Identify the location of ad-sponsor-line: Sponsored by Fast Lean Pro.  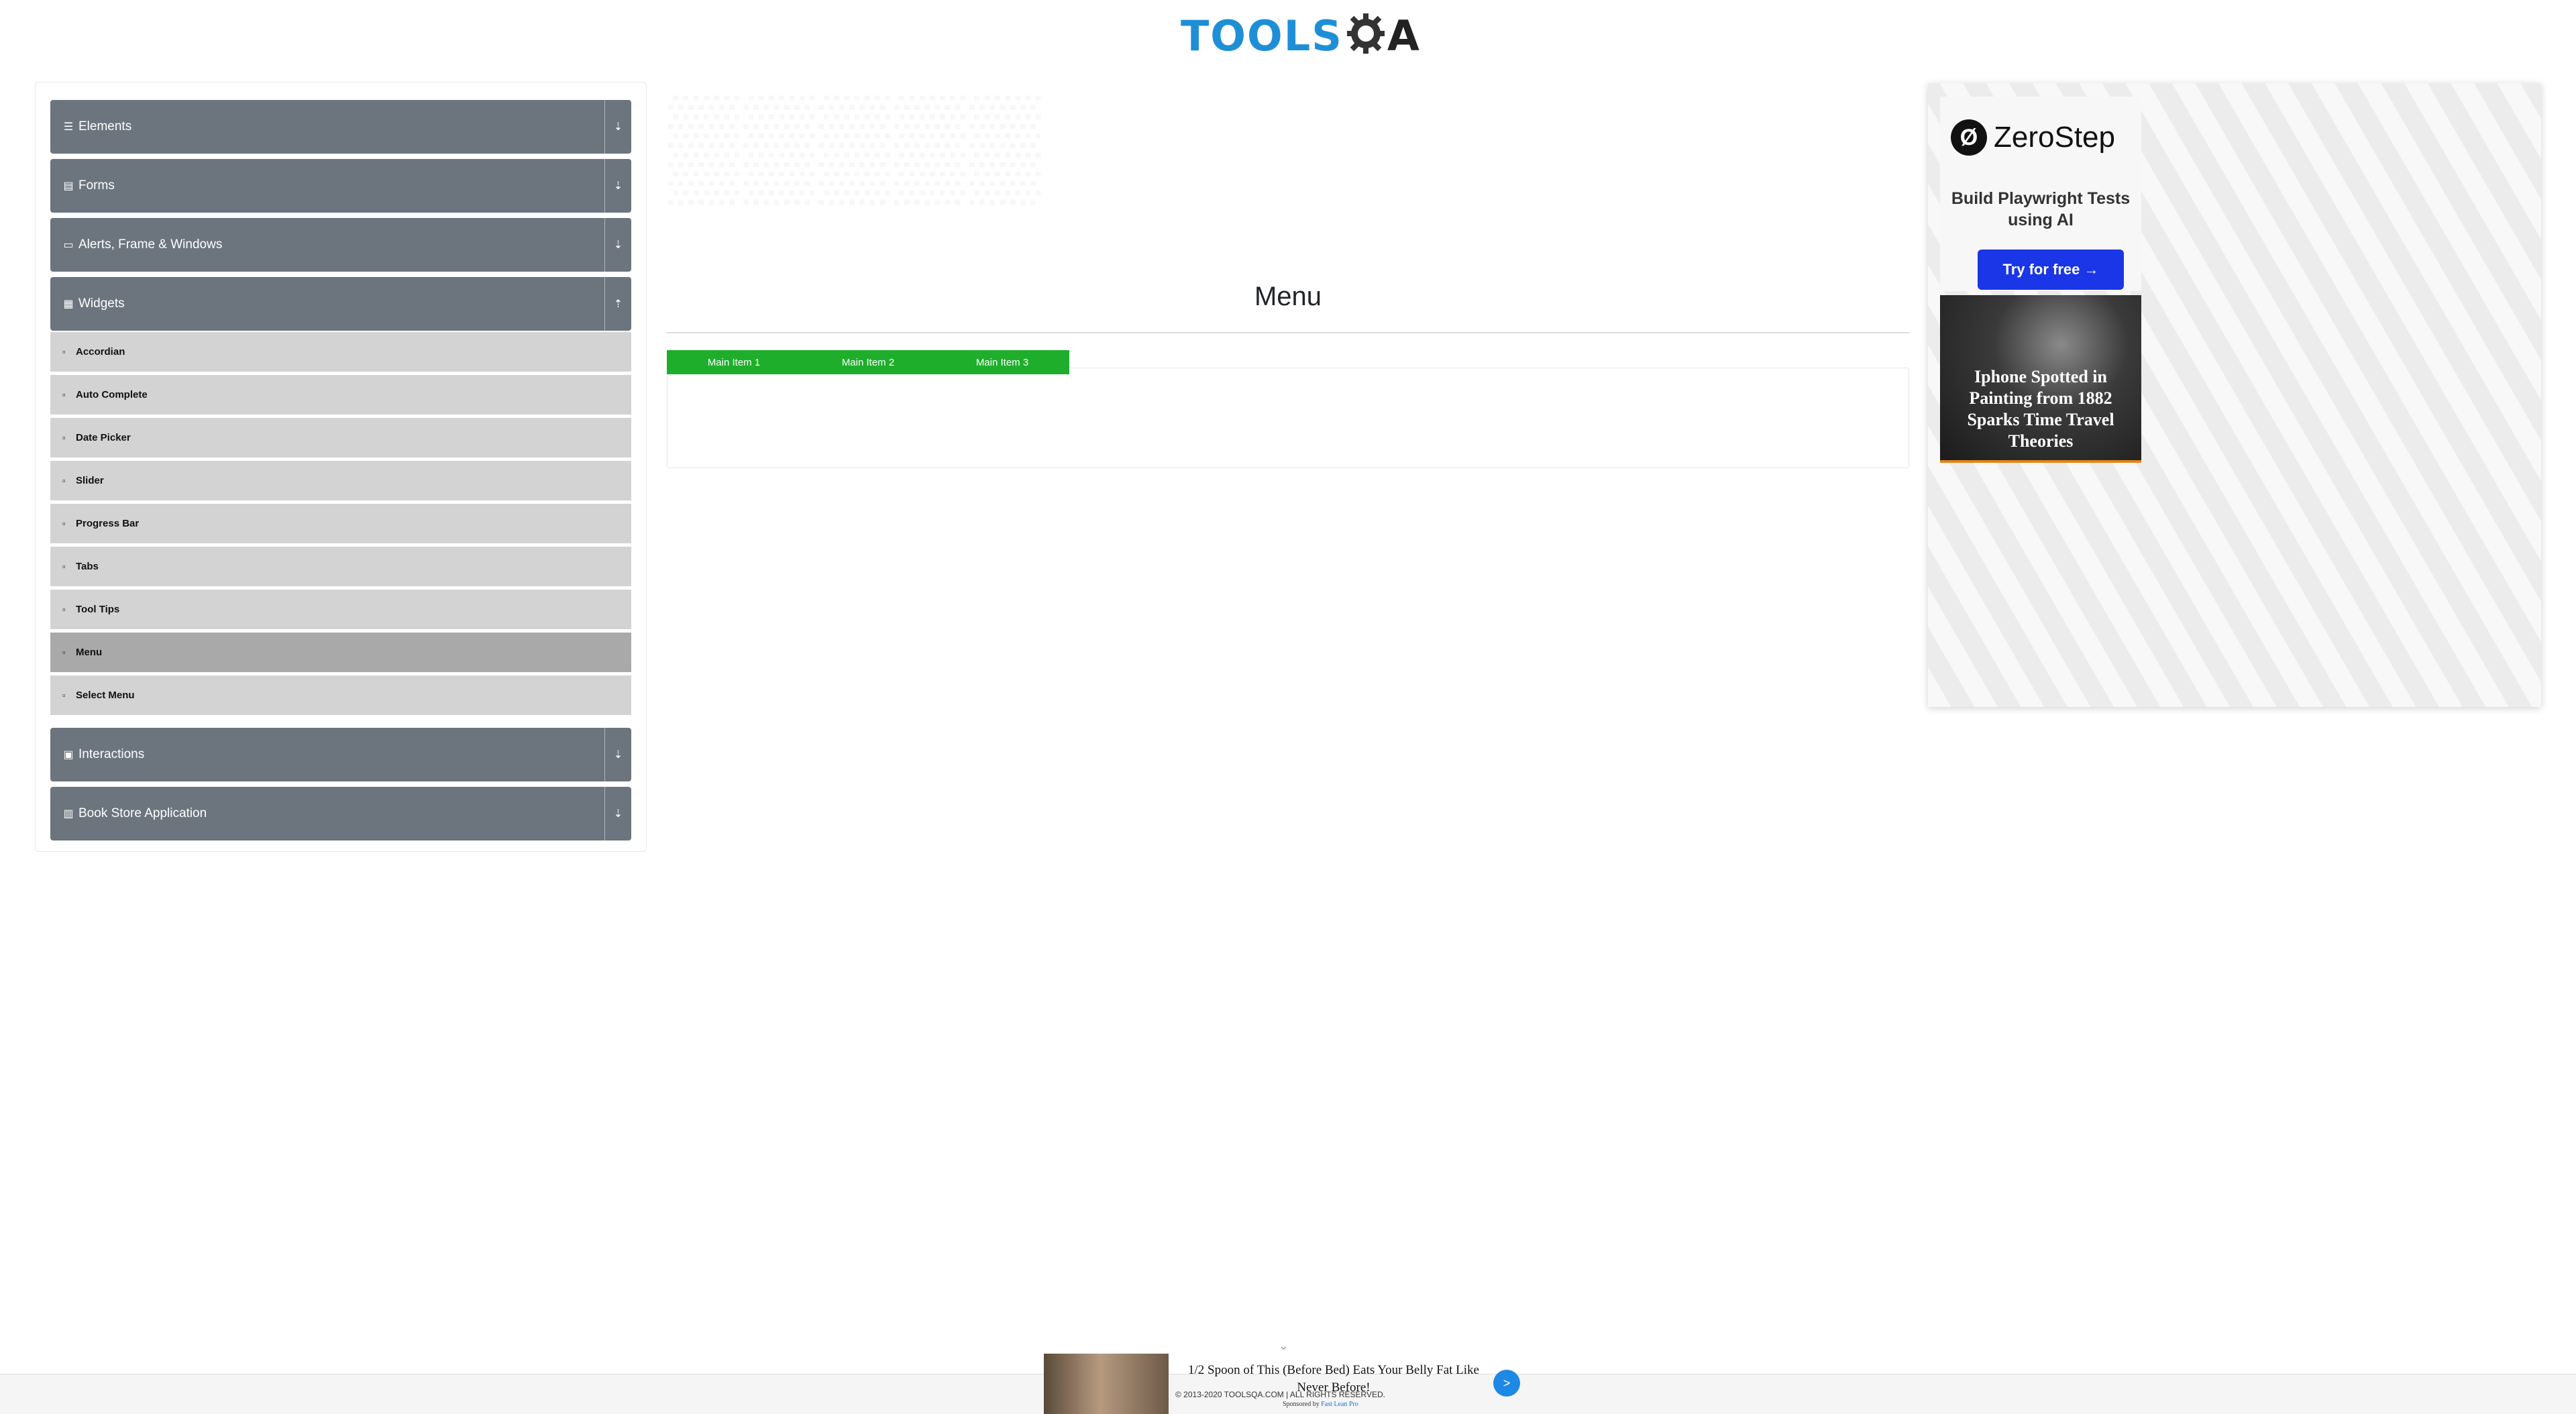
(1320, 1404).